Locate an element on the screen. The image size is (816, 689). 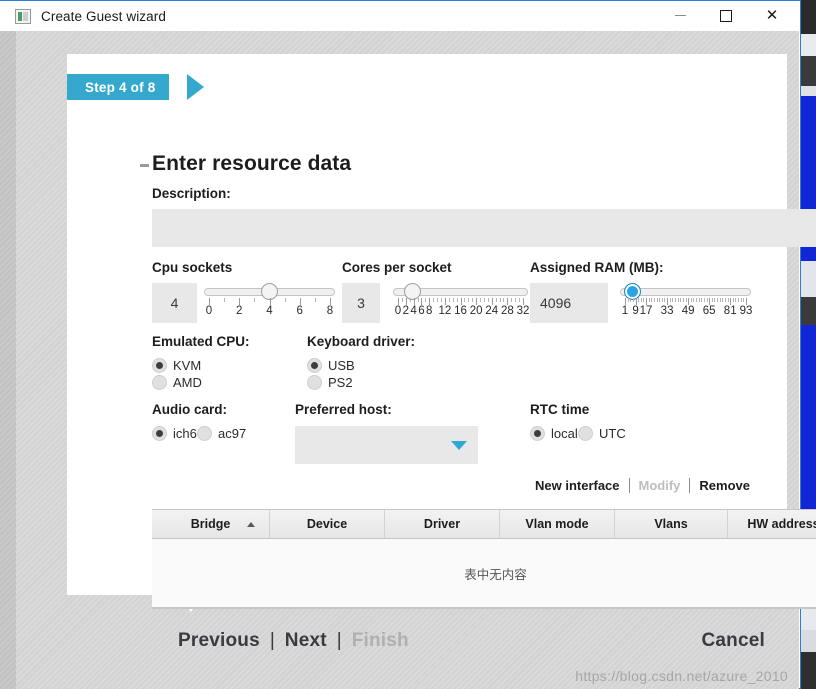
watermark-text: https://blog.csdn.net/azure_2010 is located at coordinates (681, 676).